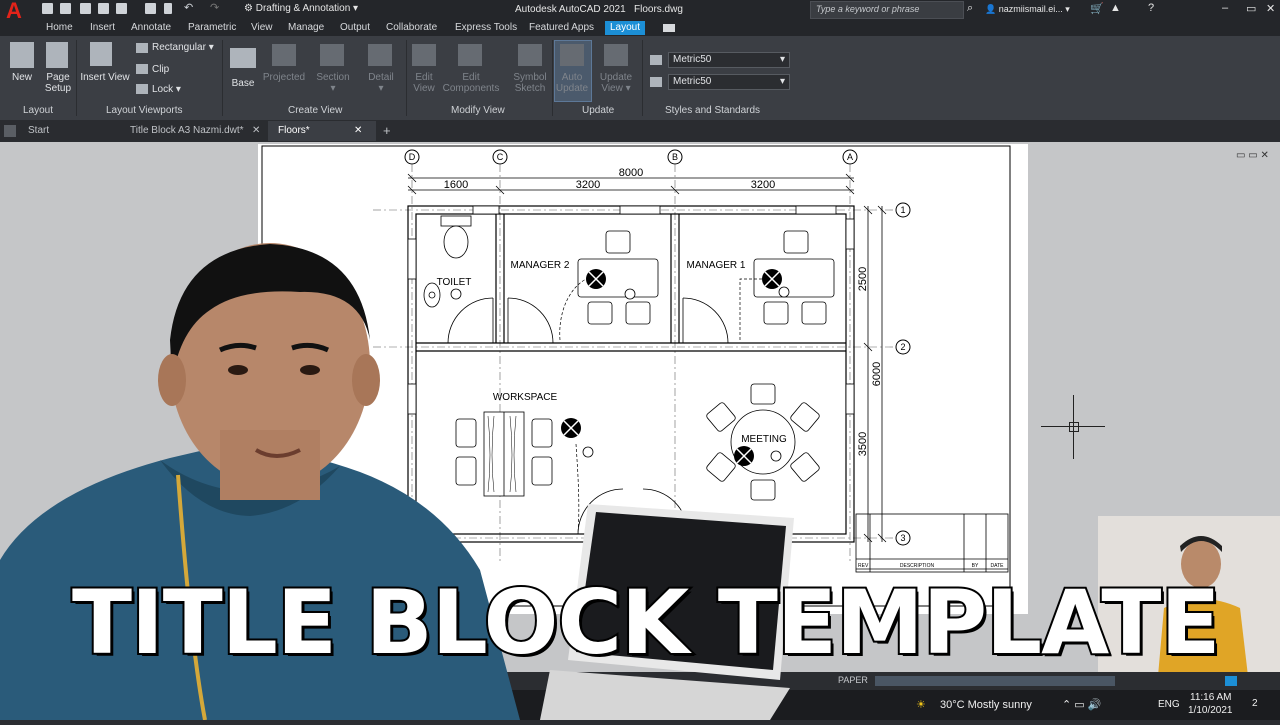  I want to click on group-label-update: Update, so click(598, 110).